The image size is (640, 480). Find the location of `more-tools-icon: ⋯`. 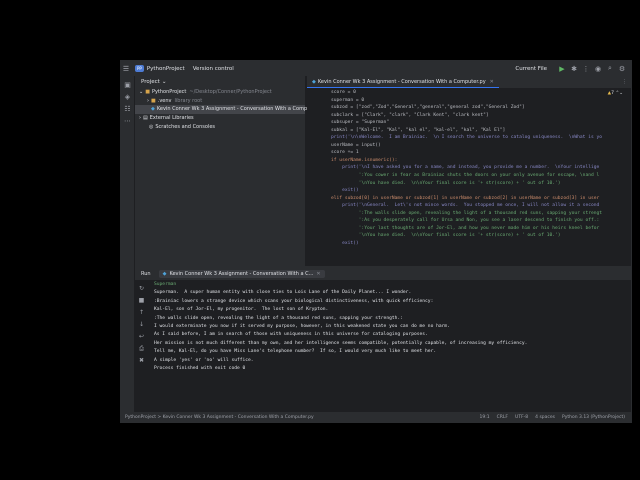

more-tools-icon: ⋯ is located at coordinates (127, 120).